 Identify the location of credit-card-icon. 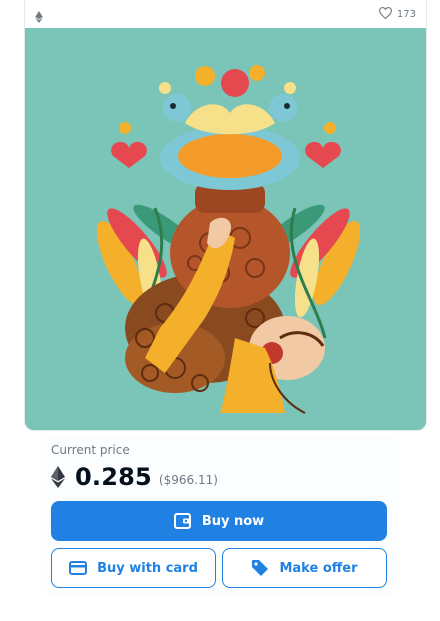
(78, 568).